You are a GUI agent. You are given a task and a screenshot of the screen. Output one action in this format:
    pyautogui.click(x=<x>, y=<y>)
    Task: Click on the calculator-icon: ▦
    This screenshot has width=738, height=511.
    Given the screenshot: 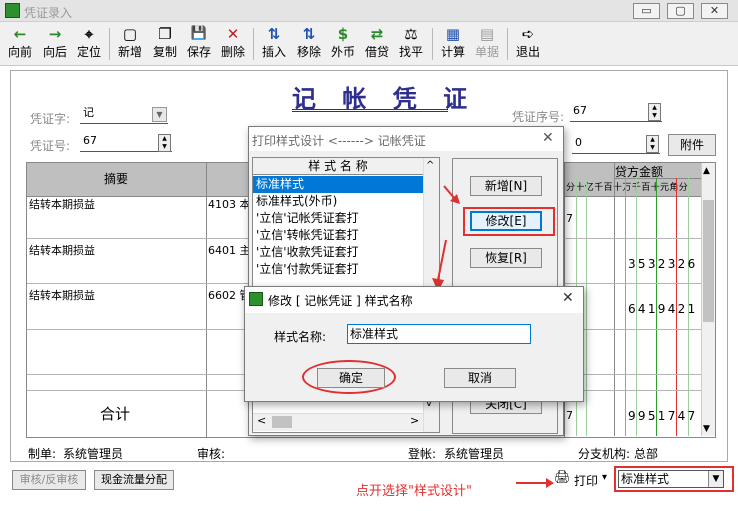 What is the action you would take?
    pyautogui.click(x=453, y=34)
    